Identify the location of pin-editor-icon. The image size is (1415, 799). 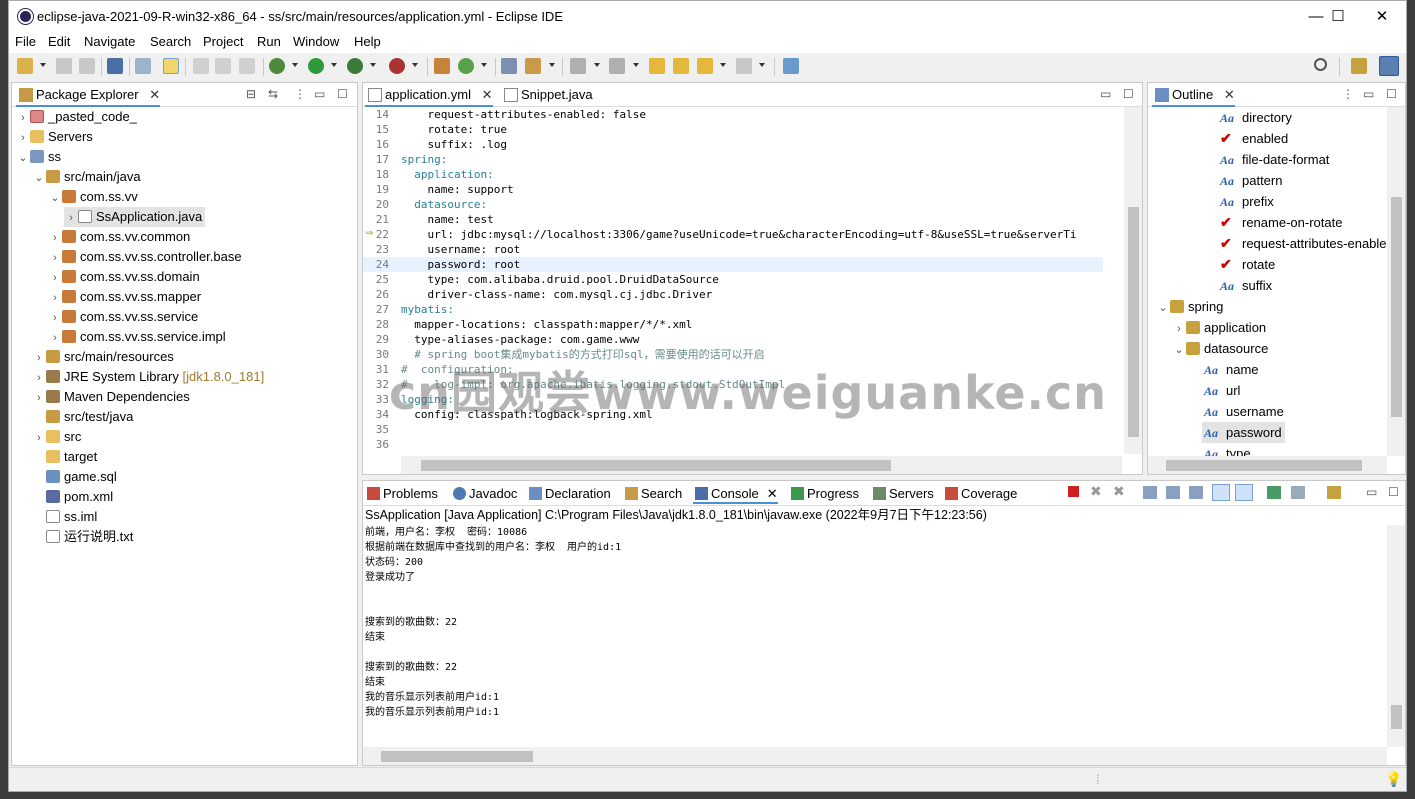
(791, 66).